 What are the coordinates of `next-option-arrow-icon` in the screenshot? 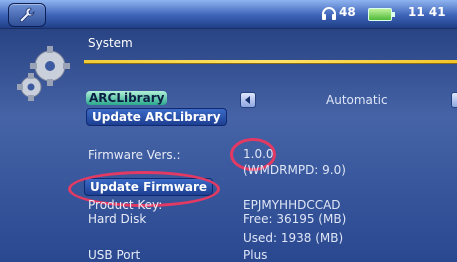 It's located at (454, 100).